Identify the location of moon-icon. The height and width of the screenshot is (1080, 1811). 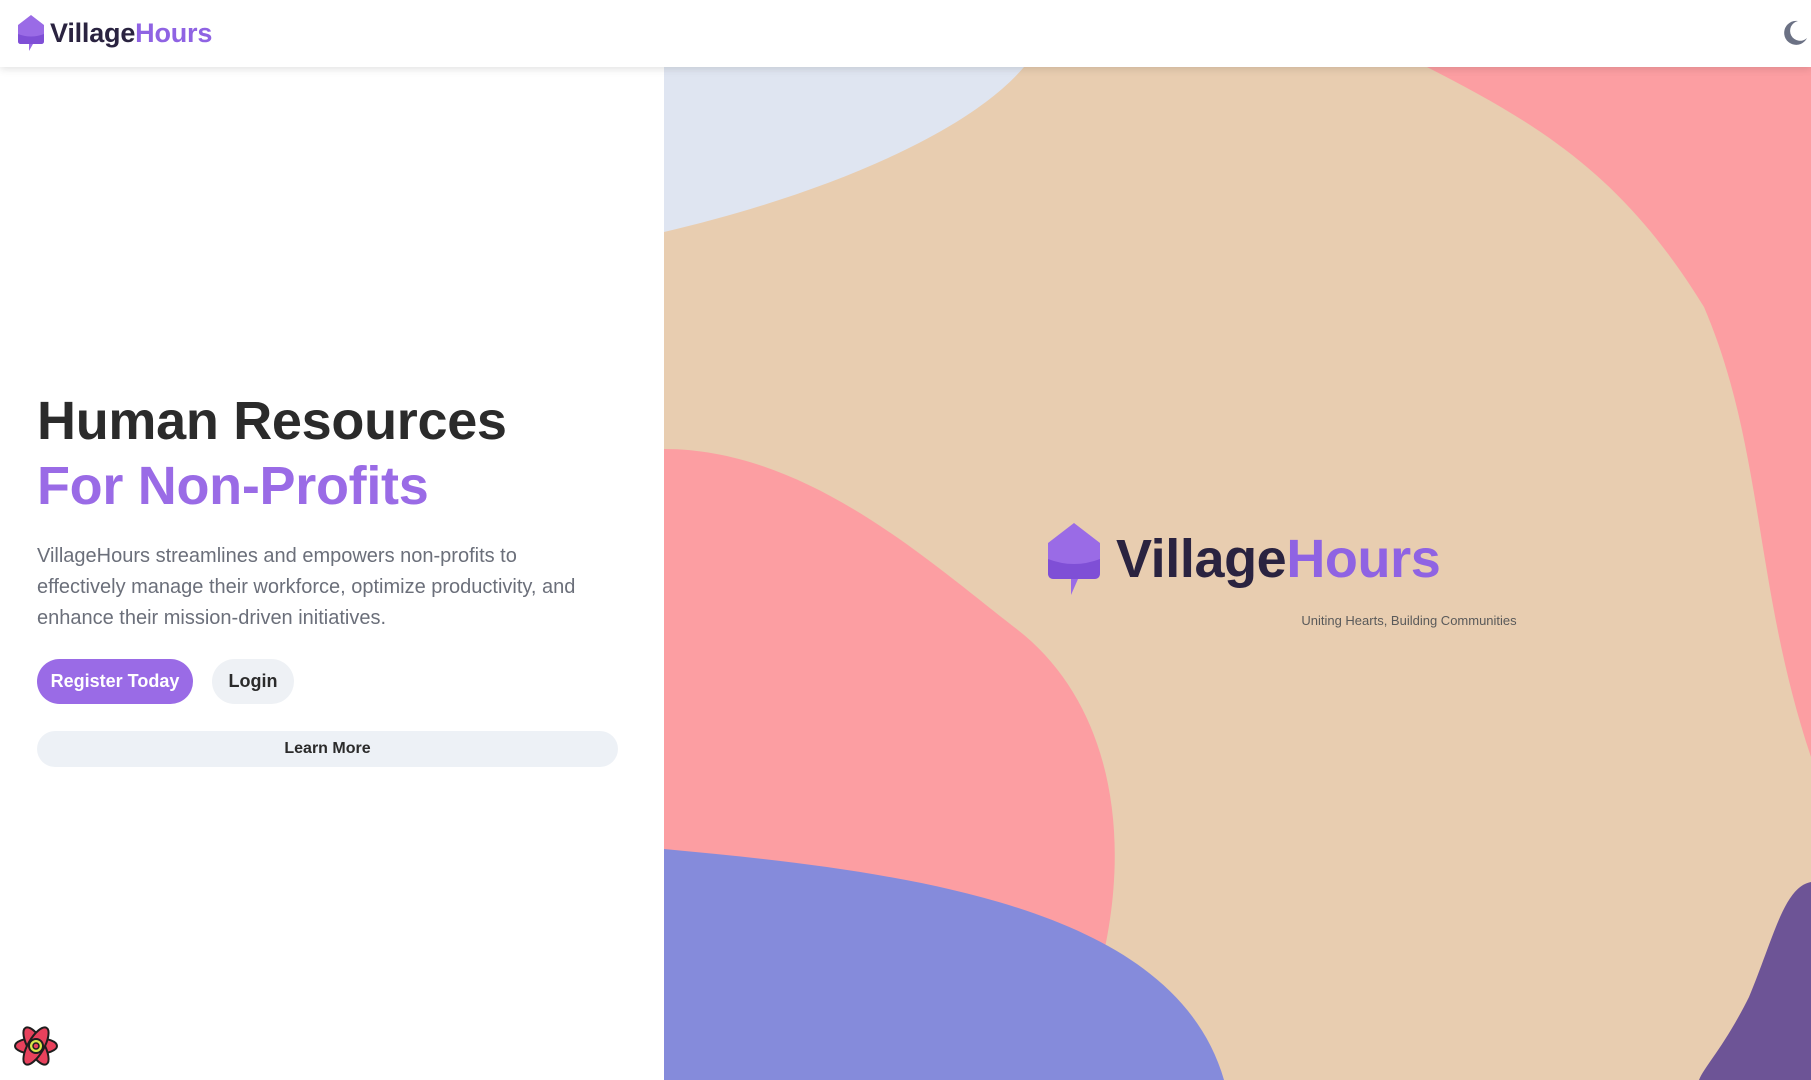
(1795, 32).